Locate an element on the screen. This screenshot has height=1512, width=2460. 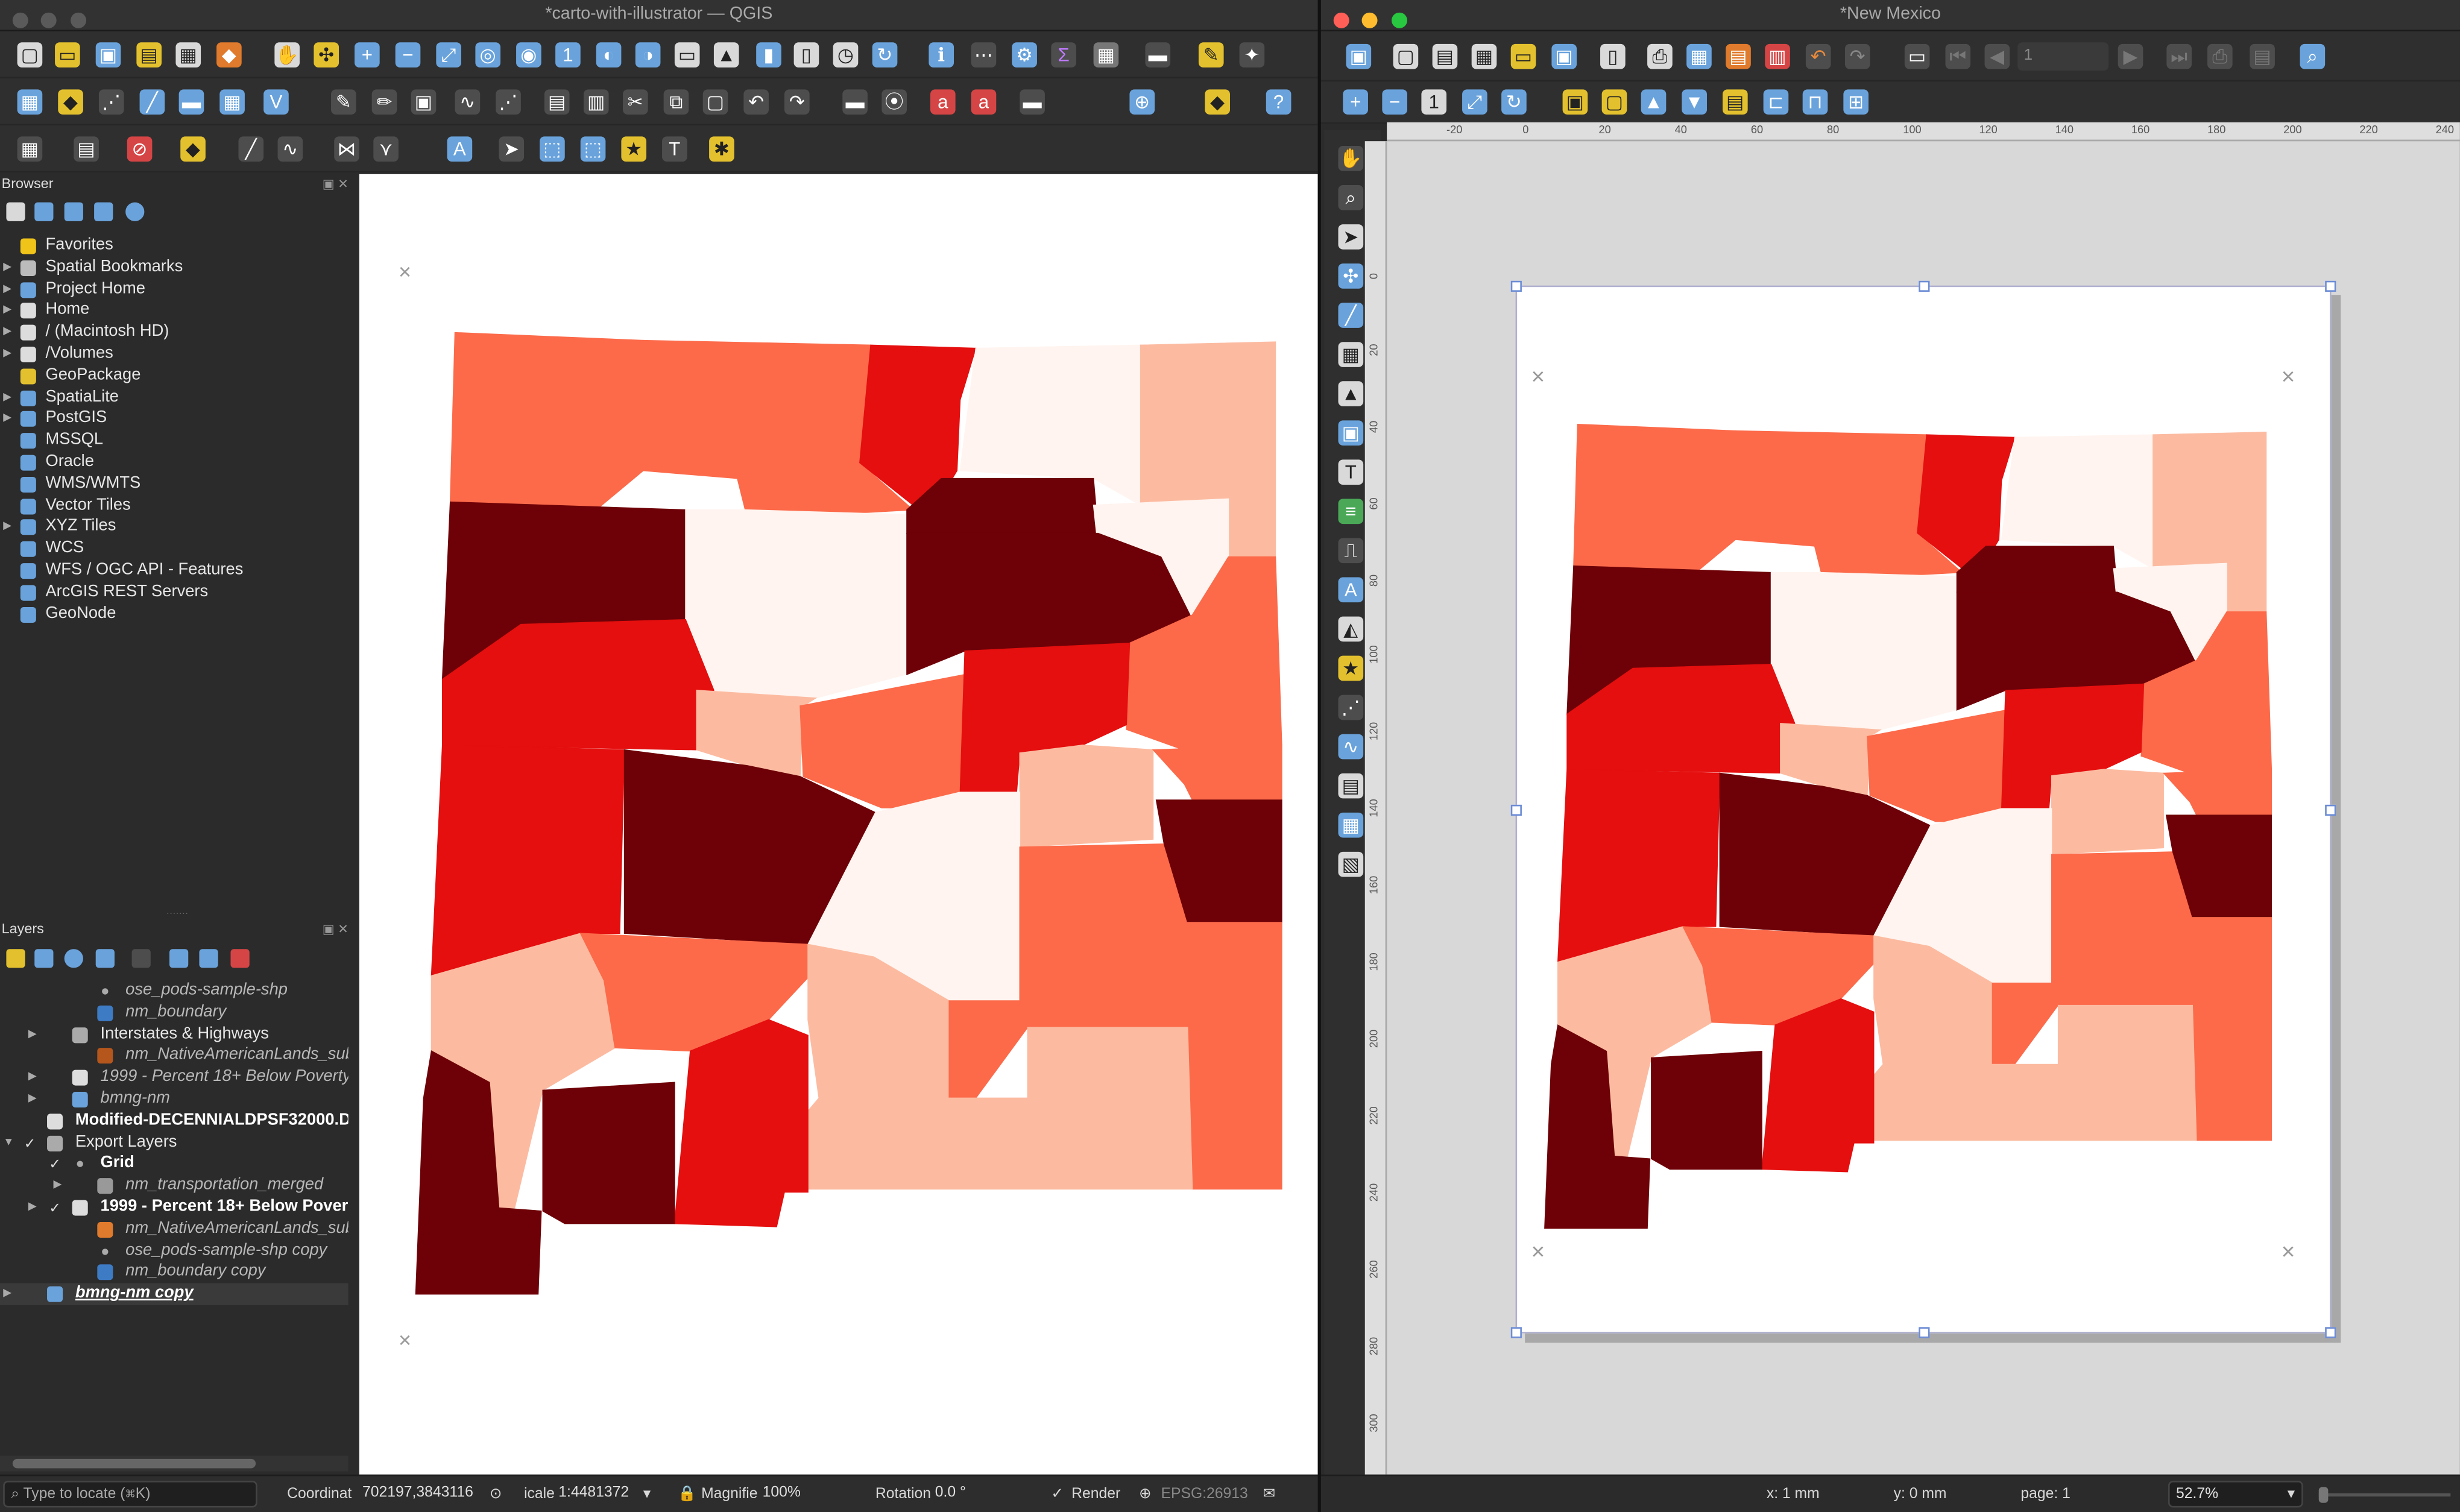
new-virtual-layer-icon: ▦ is located at coordinates (232, 102).